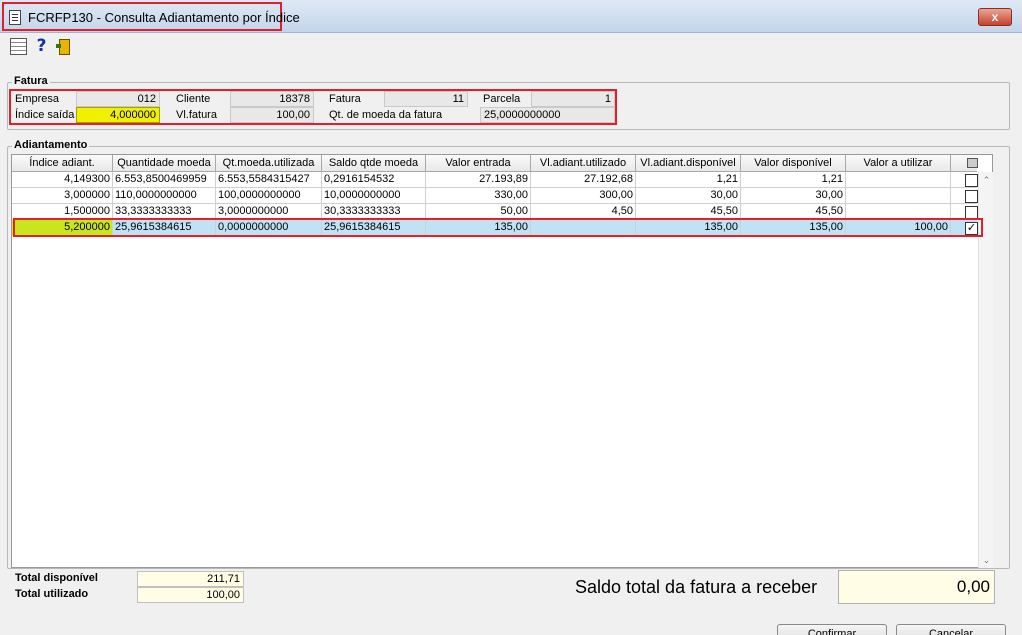  Describe the element at coordinates (426, 99) in the screenshot. I see `fatura-field: 11` at that location.